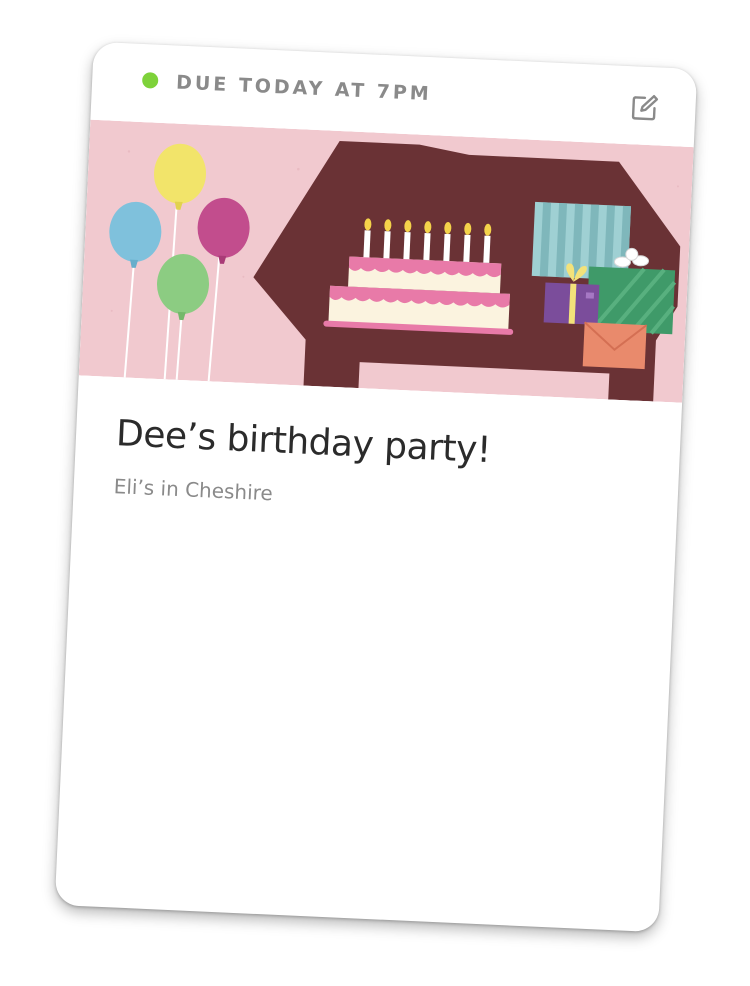  What do you see at coordinates (615, 345) in the screenshot?
I see `envelope` at bounding box center [615, 345].